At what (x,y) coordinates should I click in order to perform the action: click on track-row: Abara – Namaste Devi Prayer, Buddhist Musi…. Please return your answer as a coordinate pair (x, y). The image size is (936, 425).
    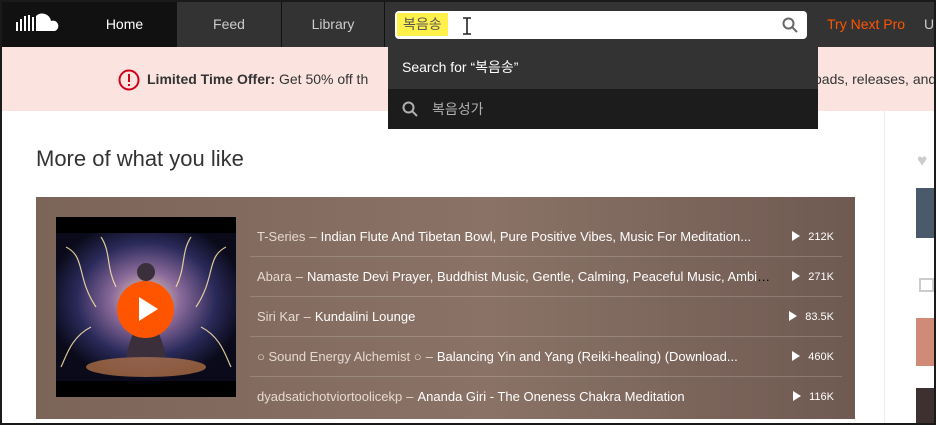
    Looking at the image, I should click on (546, 277).